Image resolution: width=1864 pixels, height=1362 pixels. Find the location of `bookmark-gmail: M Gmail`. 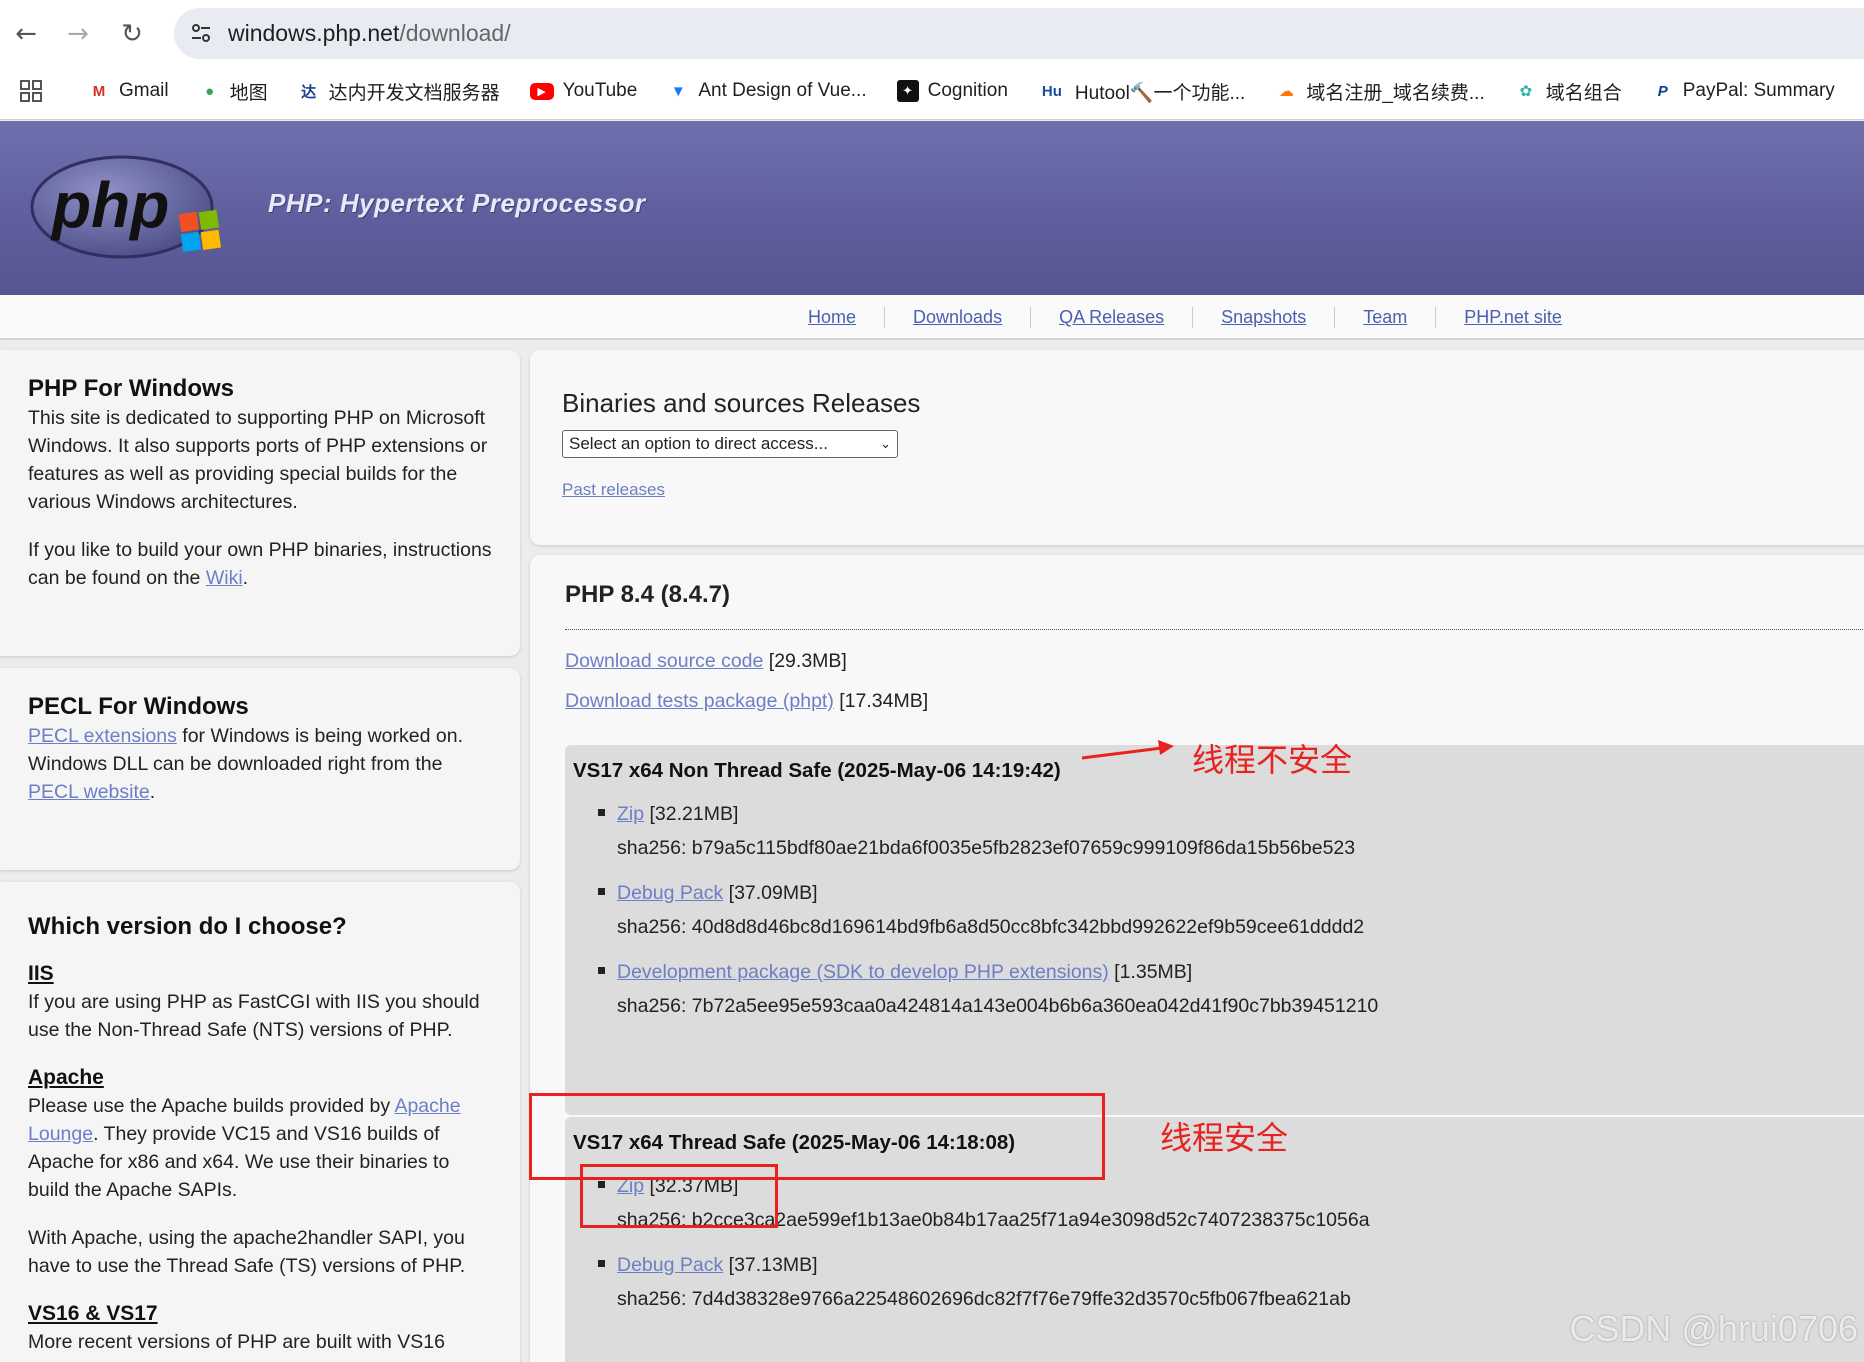

bookmark-gmail: M Gmail is located at coordinates (128, 91).